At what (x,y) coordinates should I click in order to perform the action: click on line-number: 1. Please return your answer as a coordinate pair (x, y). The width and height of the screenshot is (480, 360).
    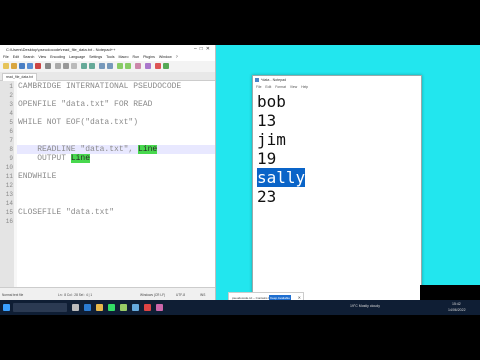
    Looking at the image, I should click on (11, 86).